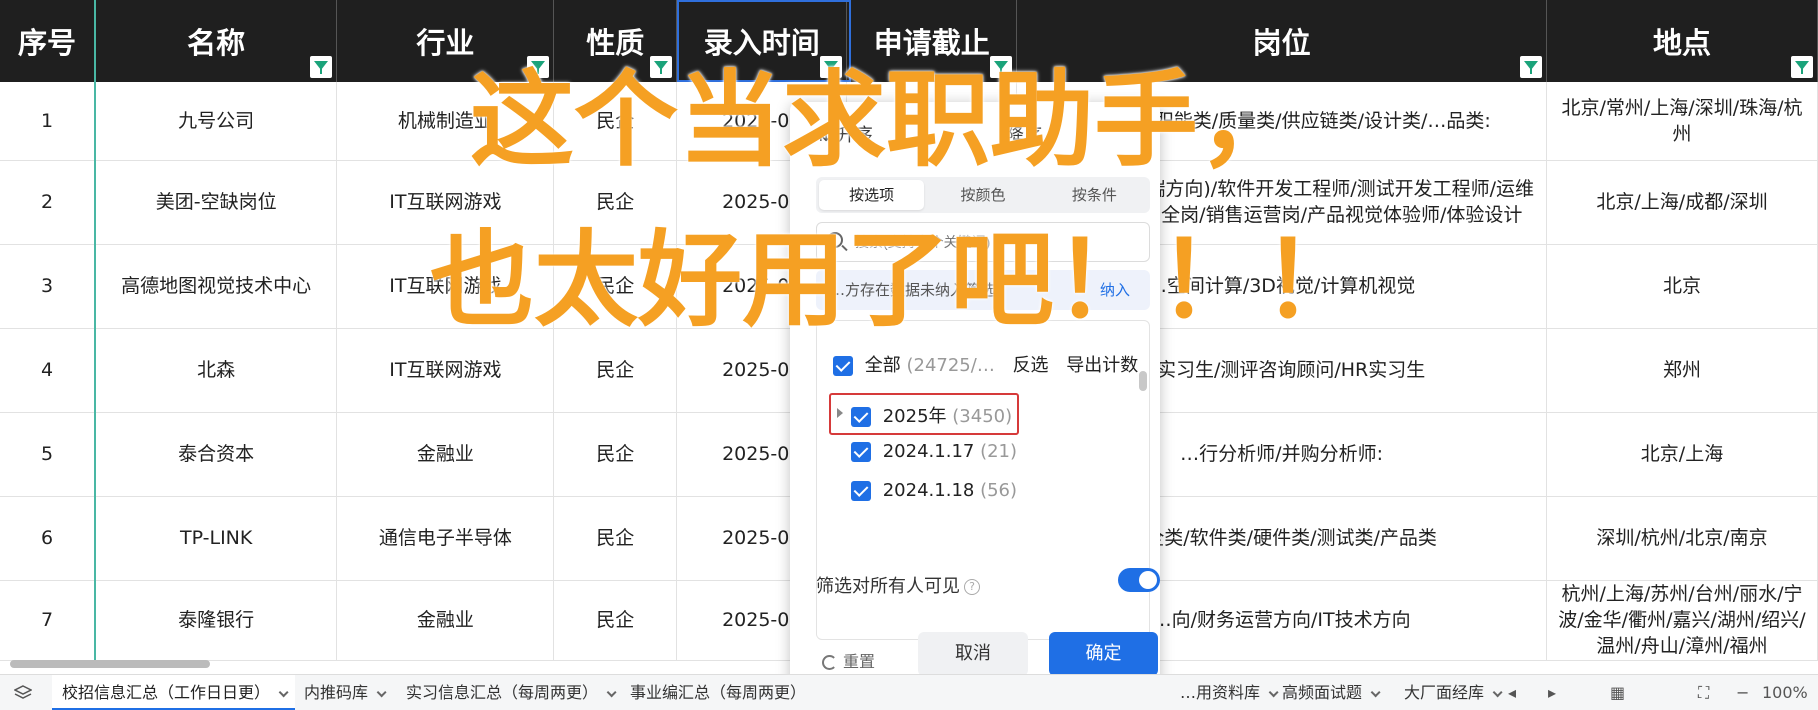 The height and width of the screenshot is (710, 1818). I want to click on column-header-type: 性质, so click(615, 41).